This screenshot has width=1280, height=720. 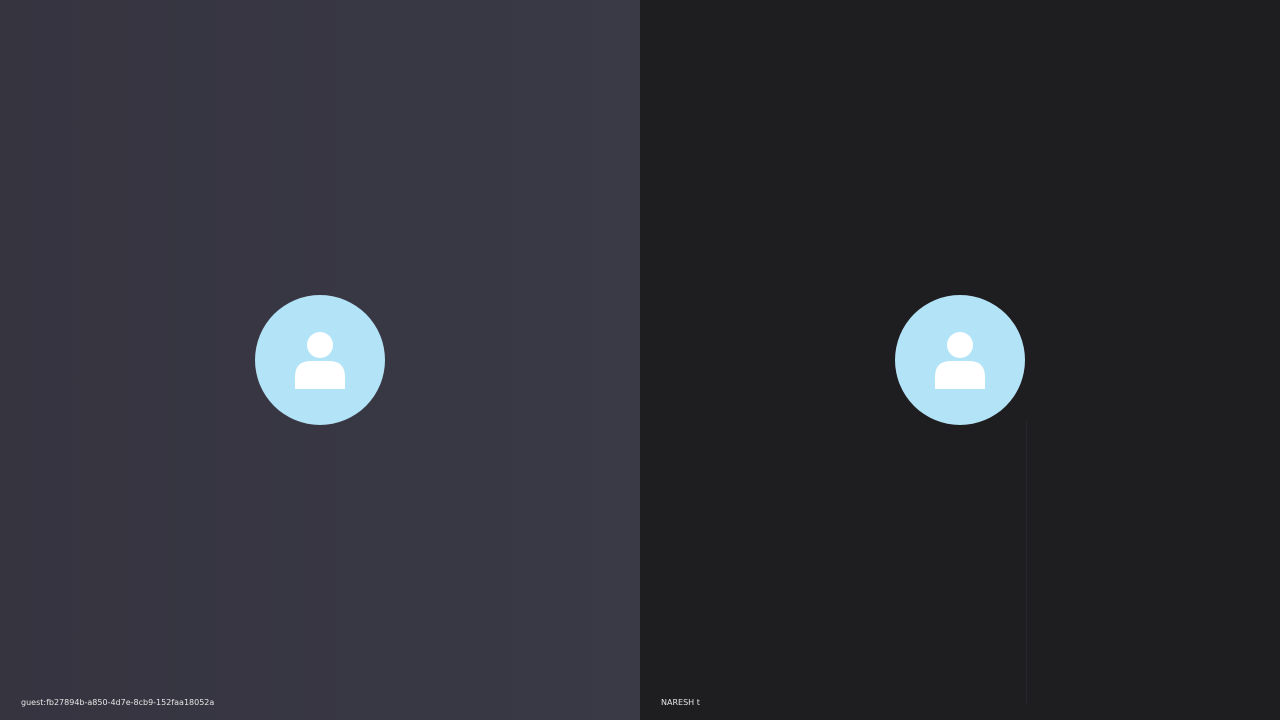 I want to click on participant-name-label: NARESH t, so click(x=680, y=702).